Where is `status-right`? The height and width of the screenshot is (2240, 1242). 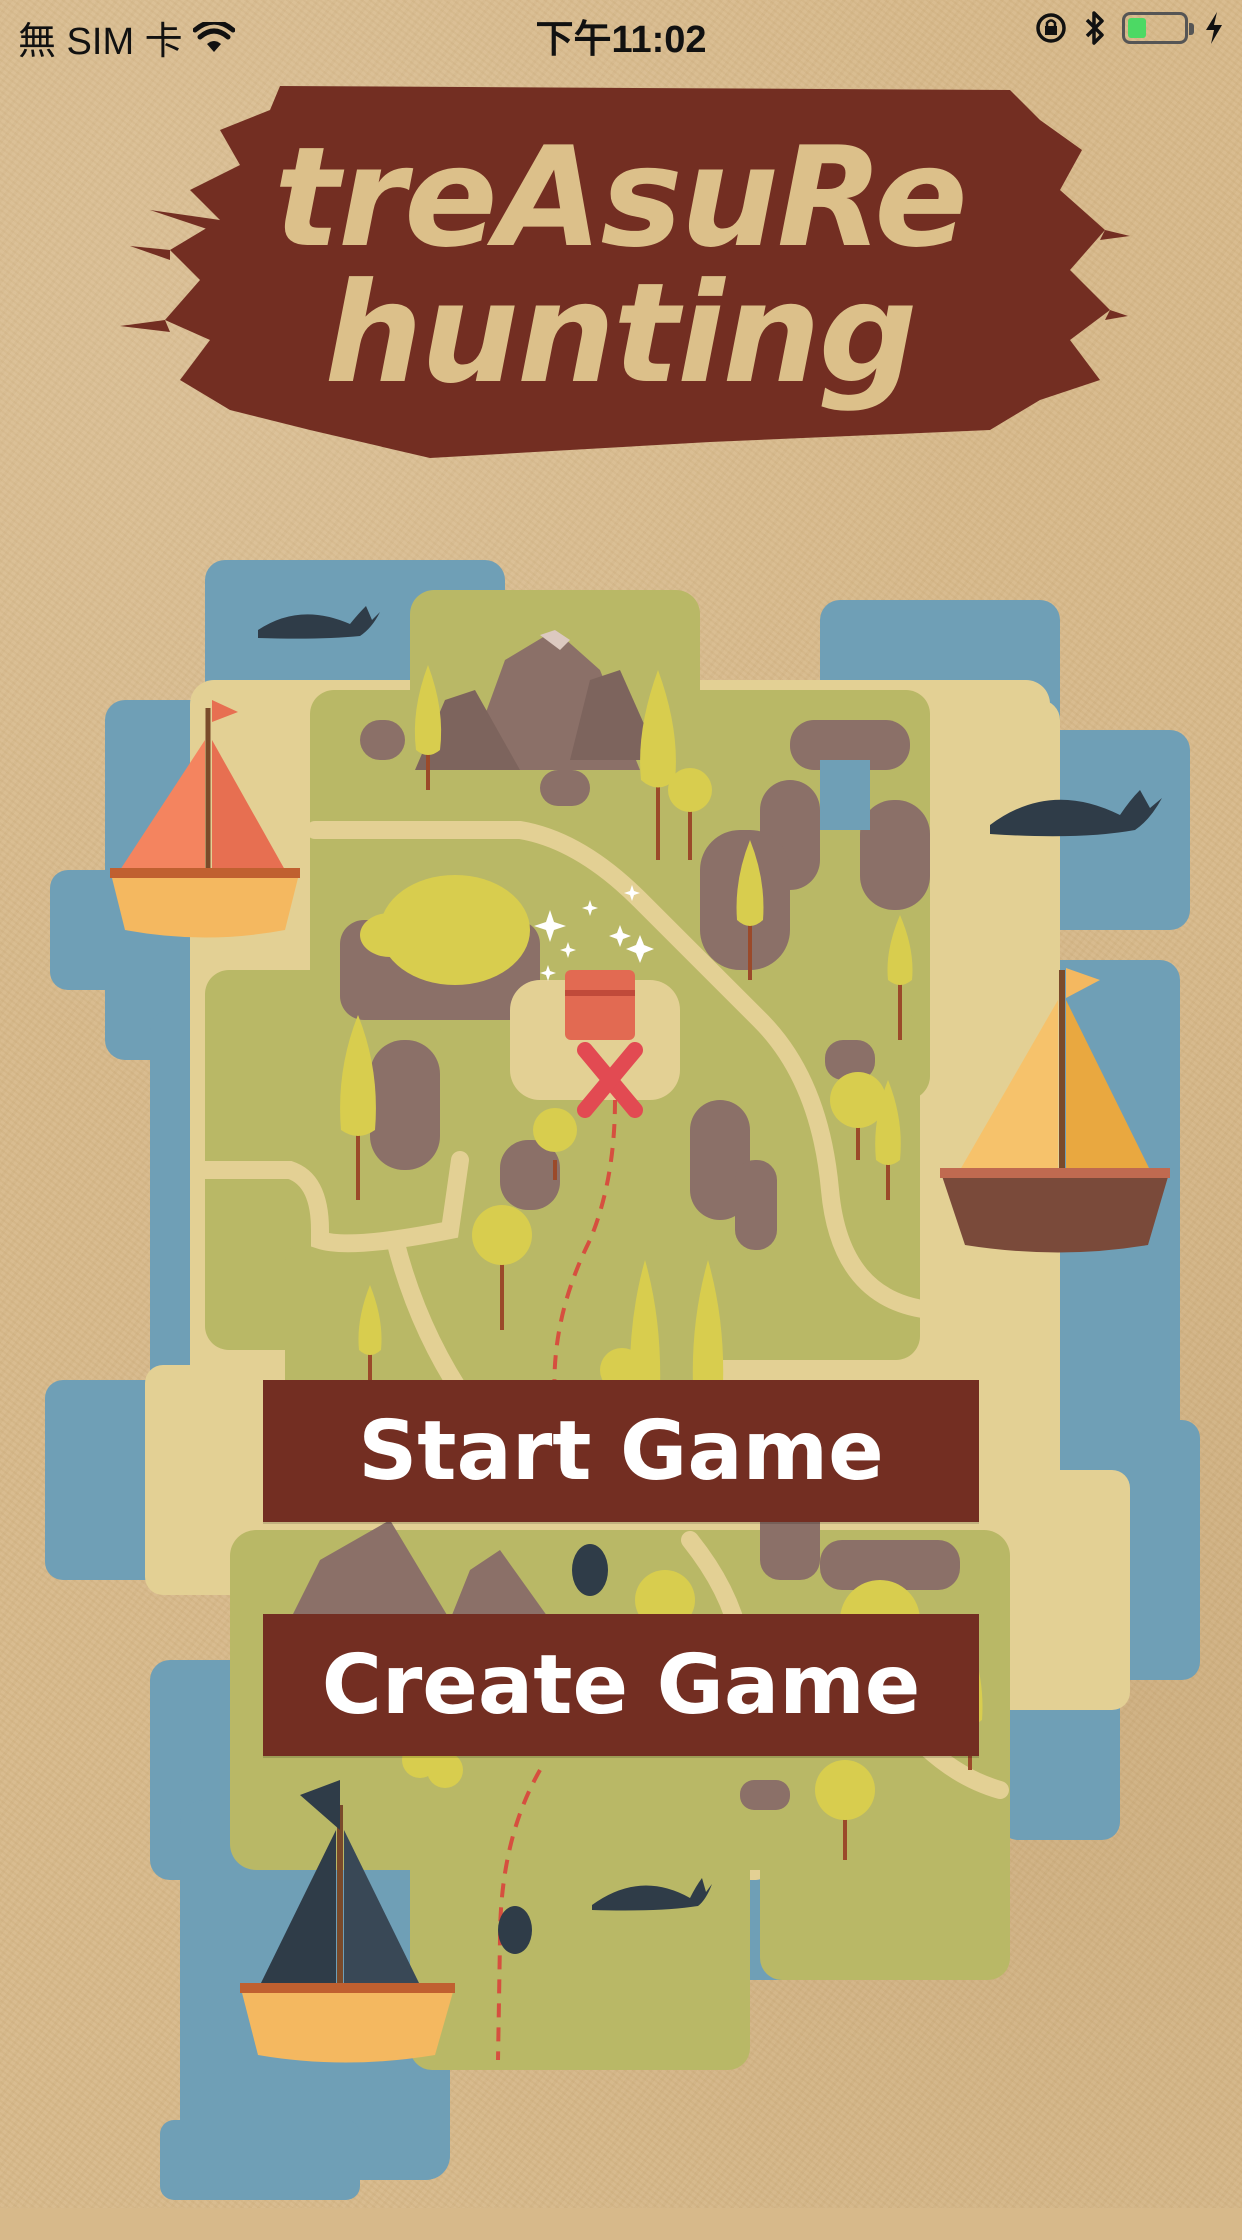
status-right is located at coordinates (1129, 28).